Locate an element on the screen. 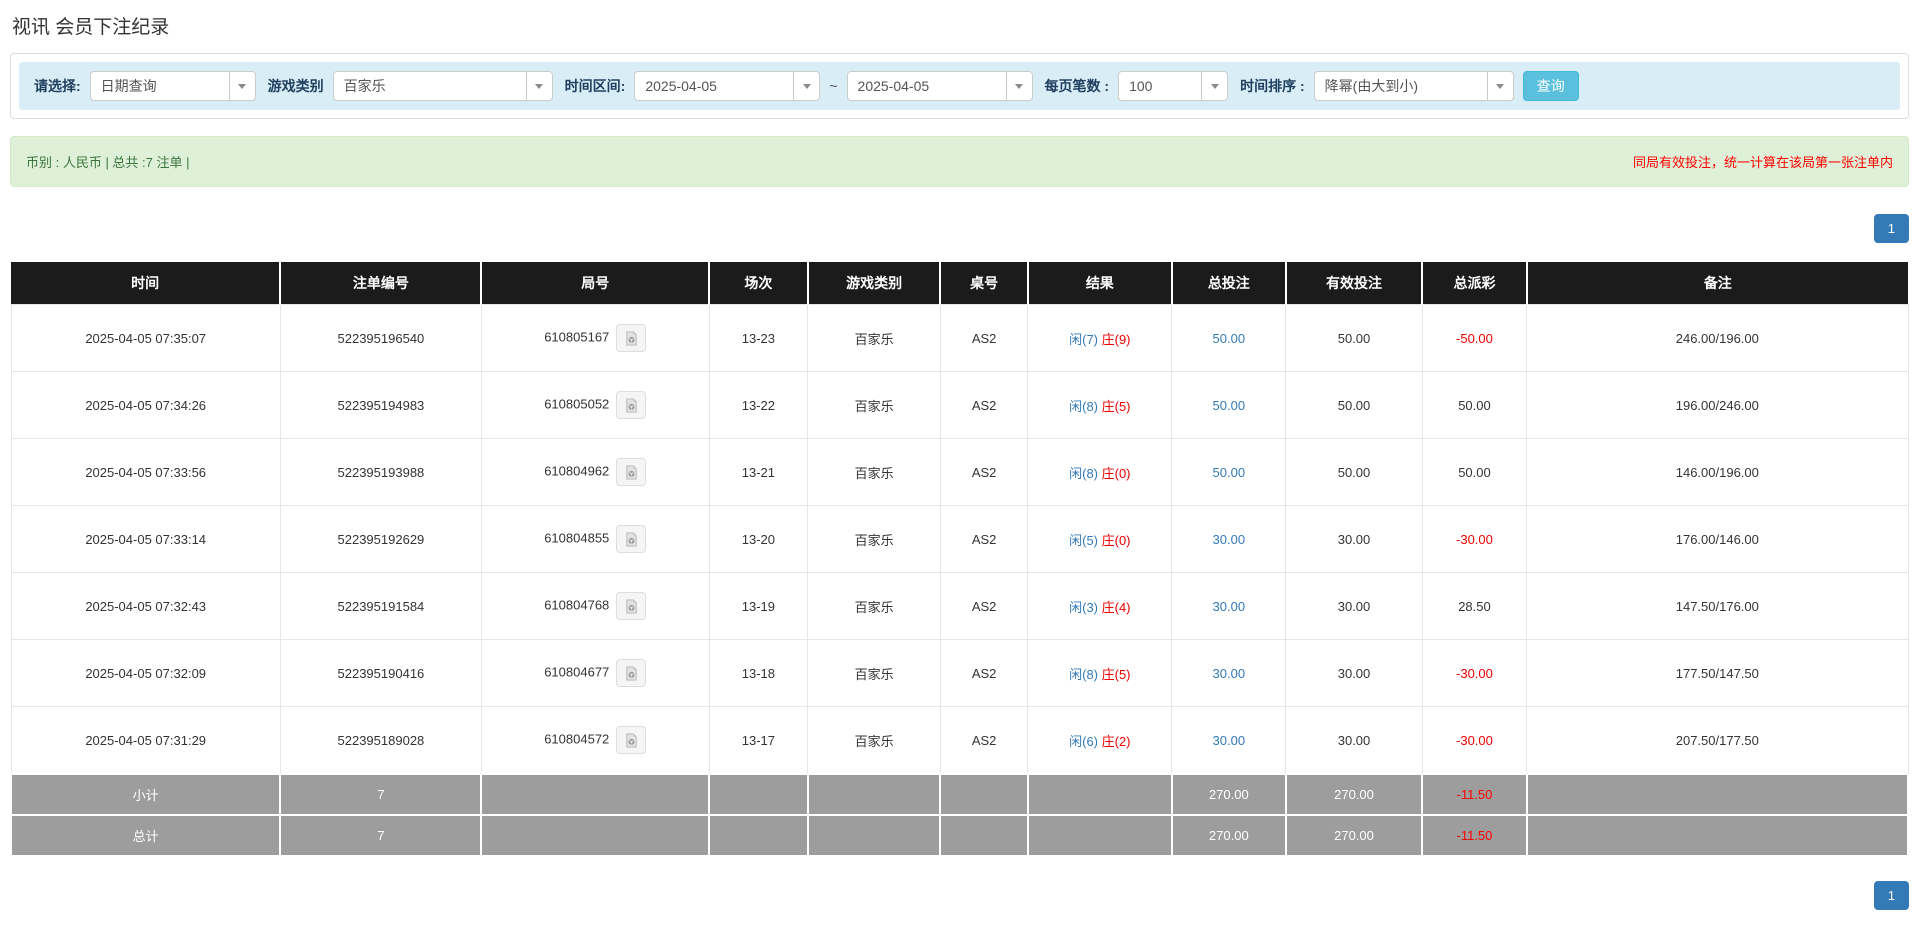 Image resolution: width=1919 pixels, height=930 pixels. cell-round-number: 610805052 is located at coordinates (595, 405).